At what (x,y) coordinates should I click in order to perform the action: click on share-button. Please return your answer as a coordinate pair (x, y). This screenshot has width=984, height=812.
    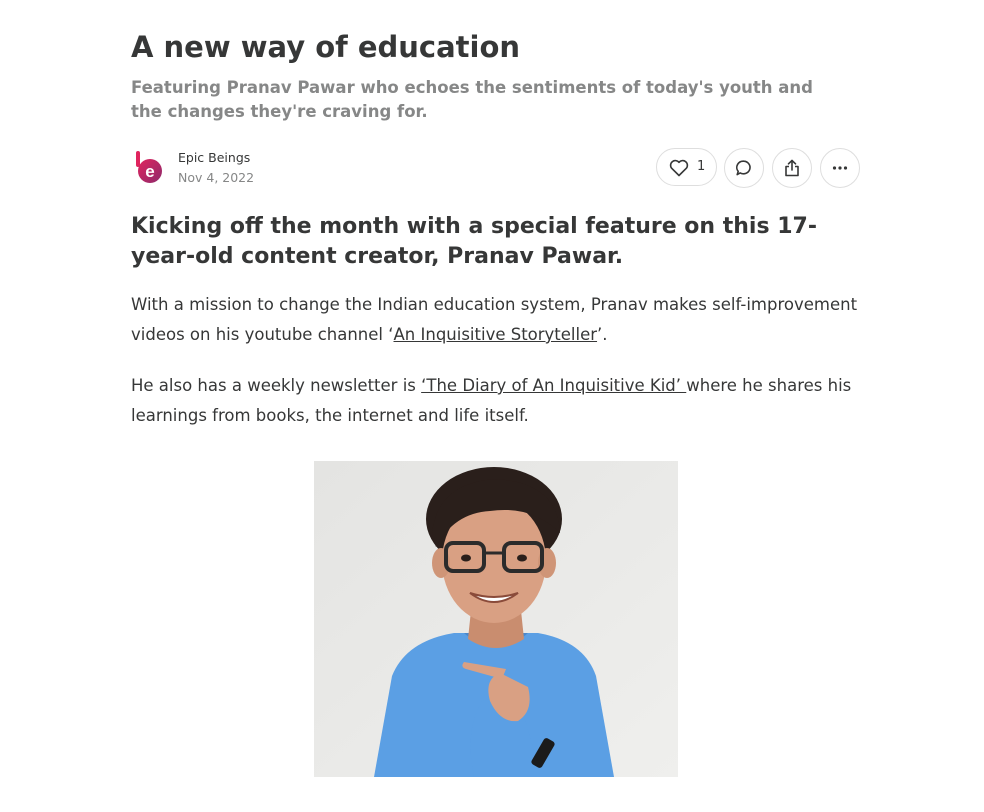
    Looking at the image, I should click on (792, 168).